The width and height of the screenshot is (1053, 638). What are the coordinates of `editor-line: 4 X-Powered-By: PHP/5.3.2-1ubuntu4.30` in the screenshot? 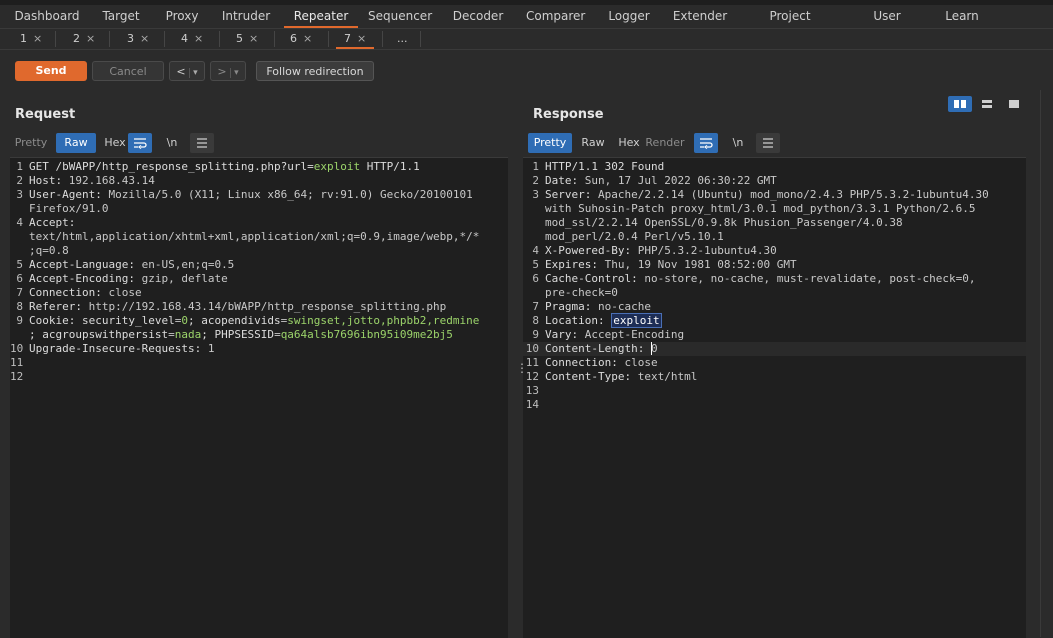 It's located at (774, 251).